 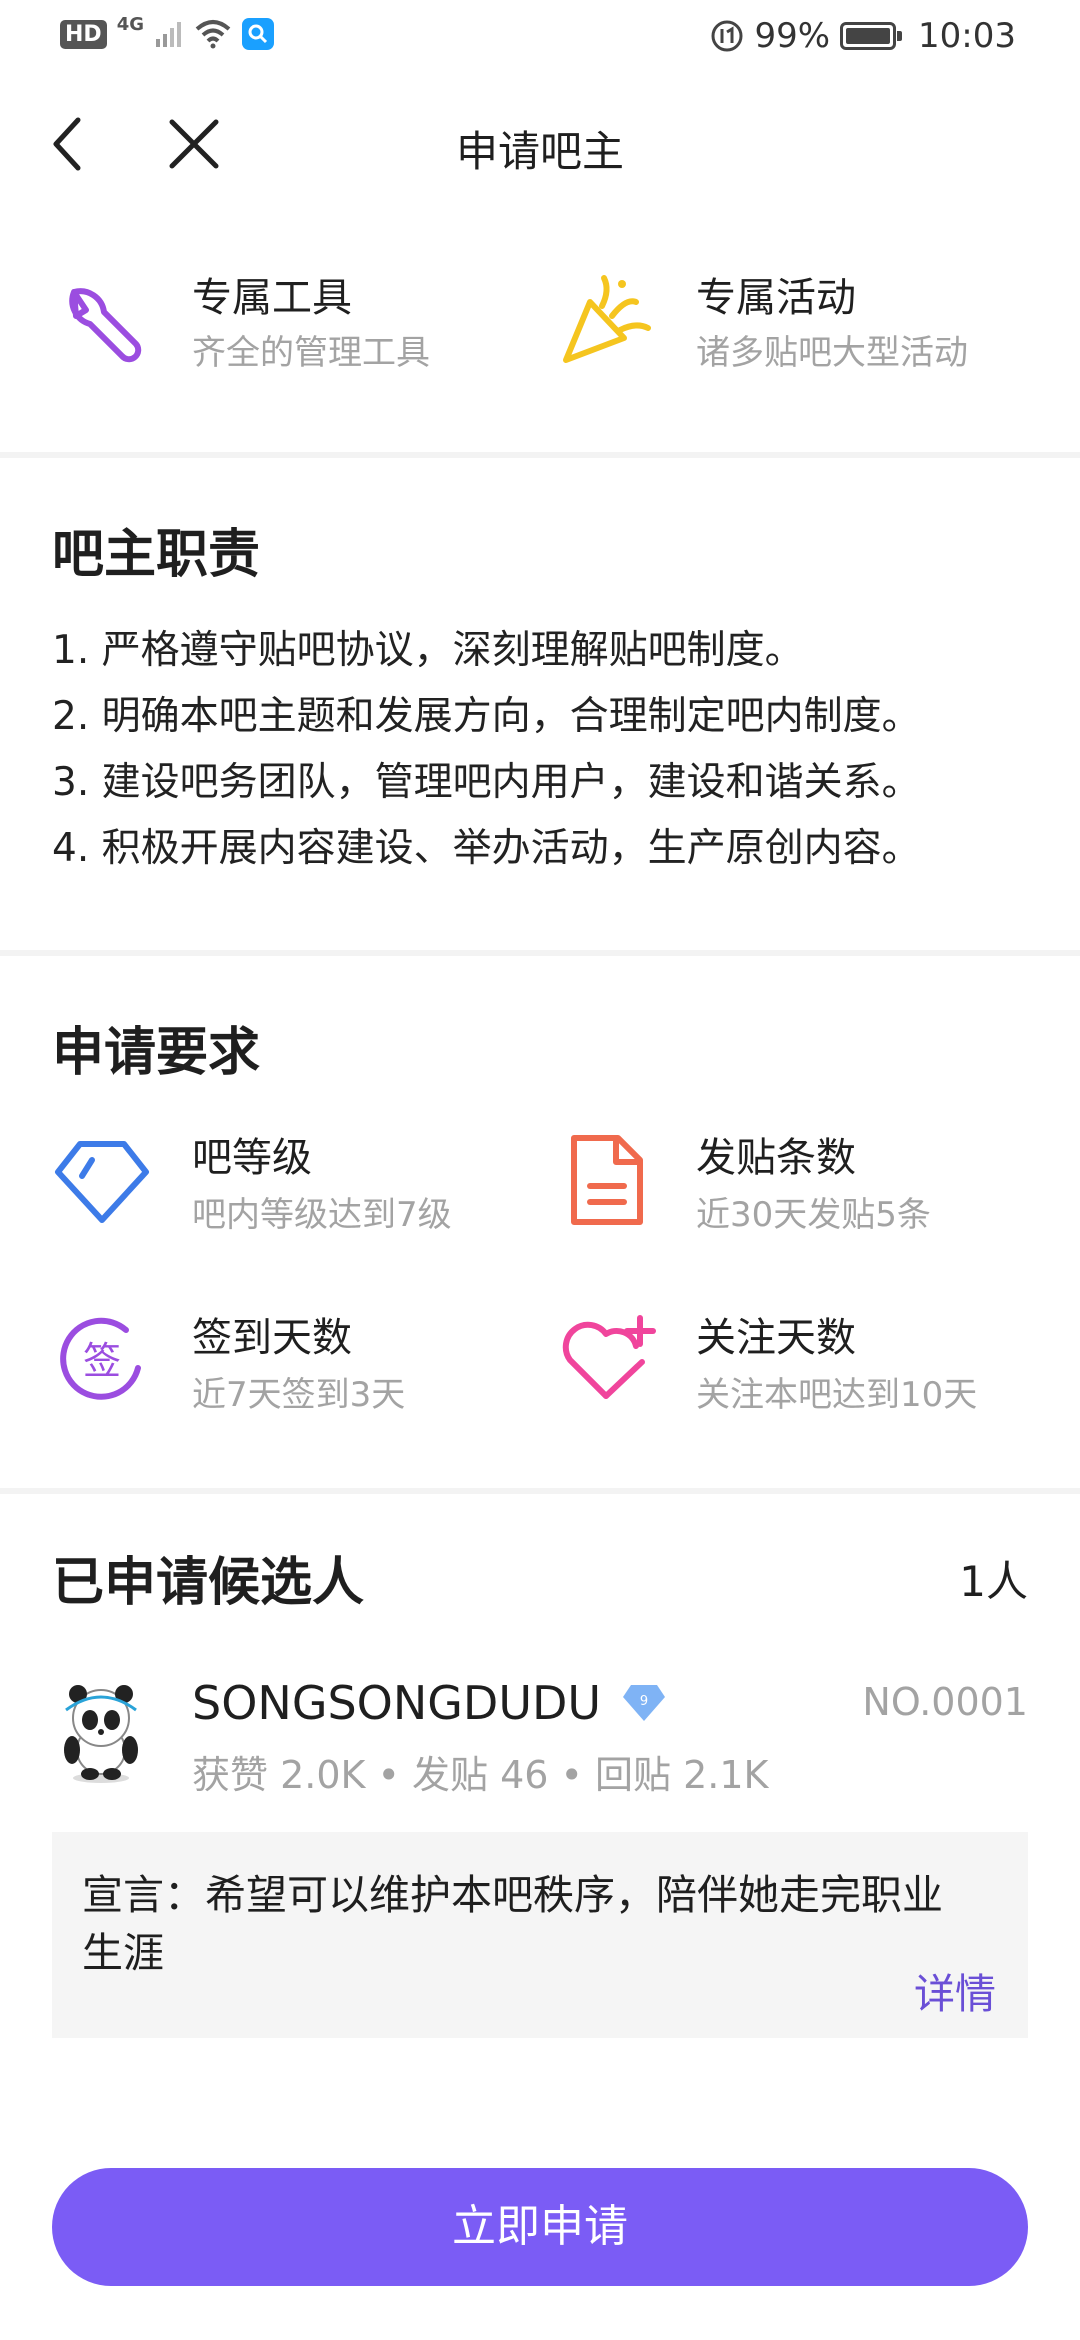 I want to click on requirement-title: 签到天数, so click(x=272, y=1338).